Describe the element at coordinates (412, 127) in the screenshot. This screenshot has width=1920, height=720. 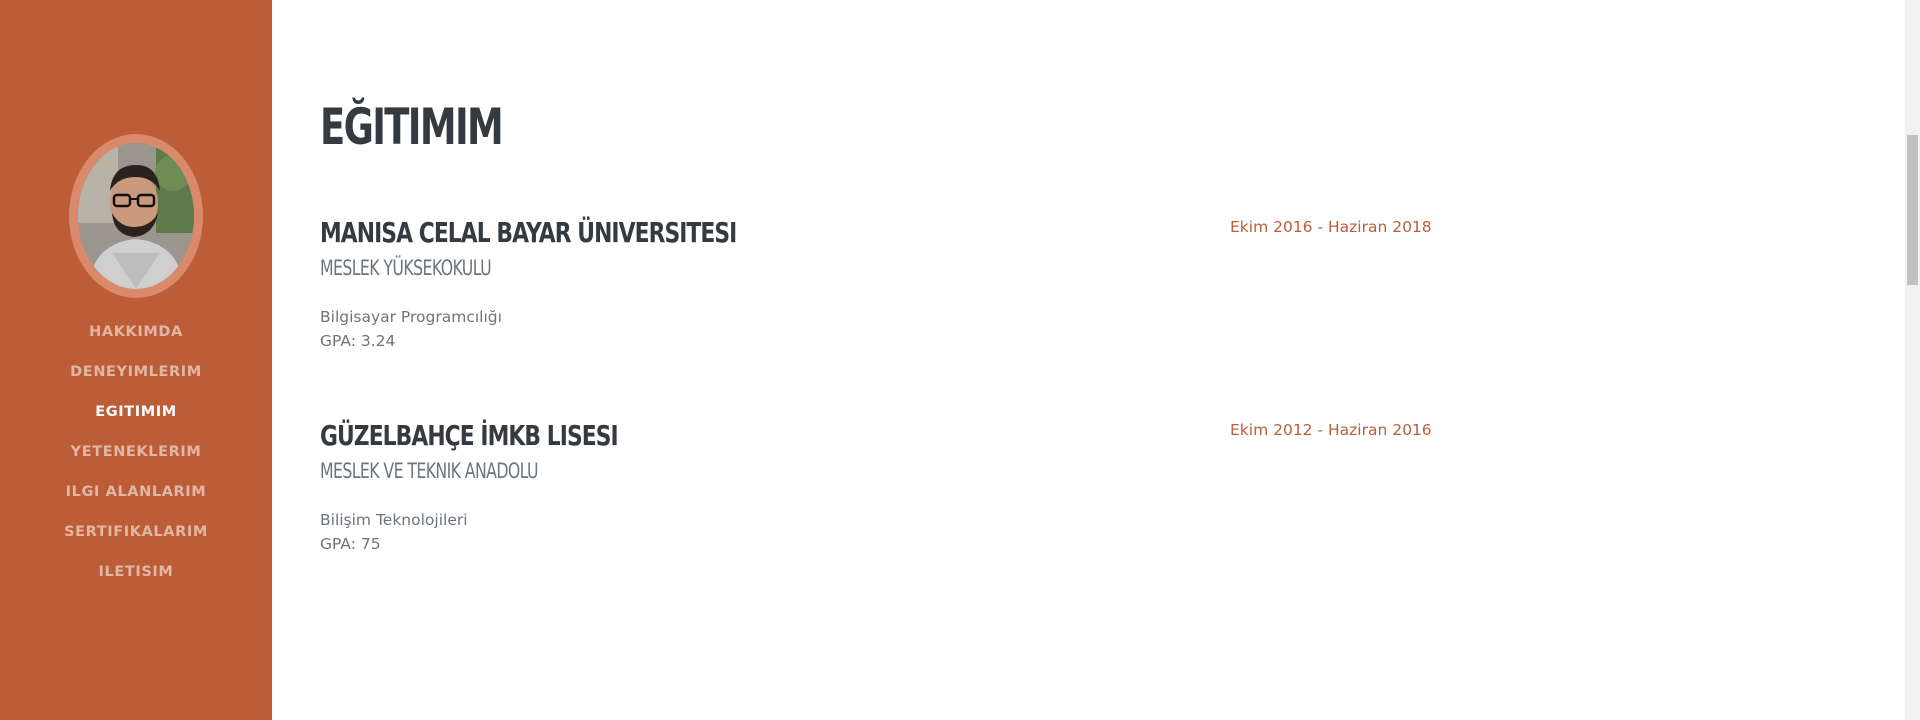
I see `section-title: EĞITIMIM` at that location.